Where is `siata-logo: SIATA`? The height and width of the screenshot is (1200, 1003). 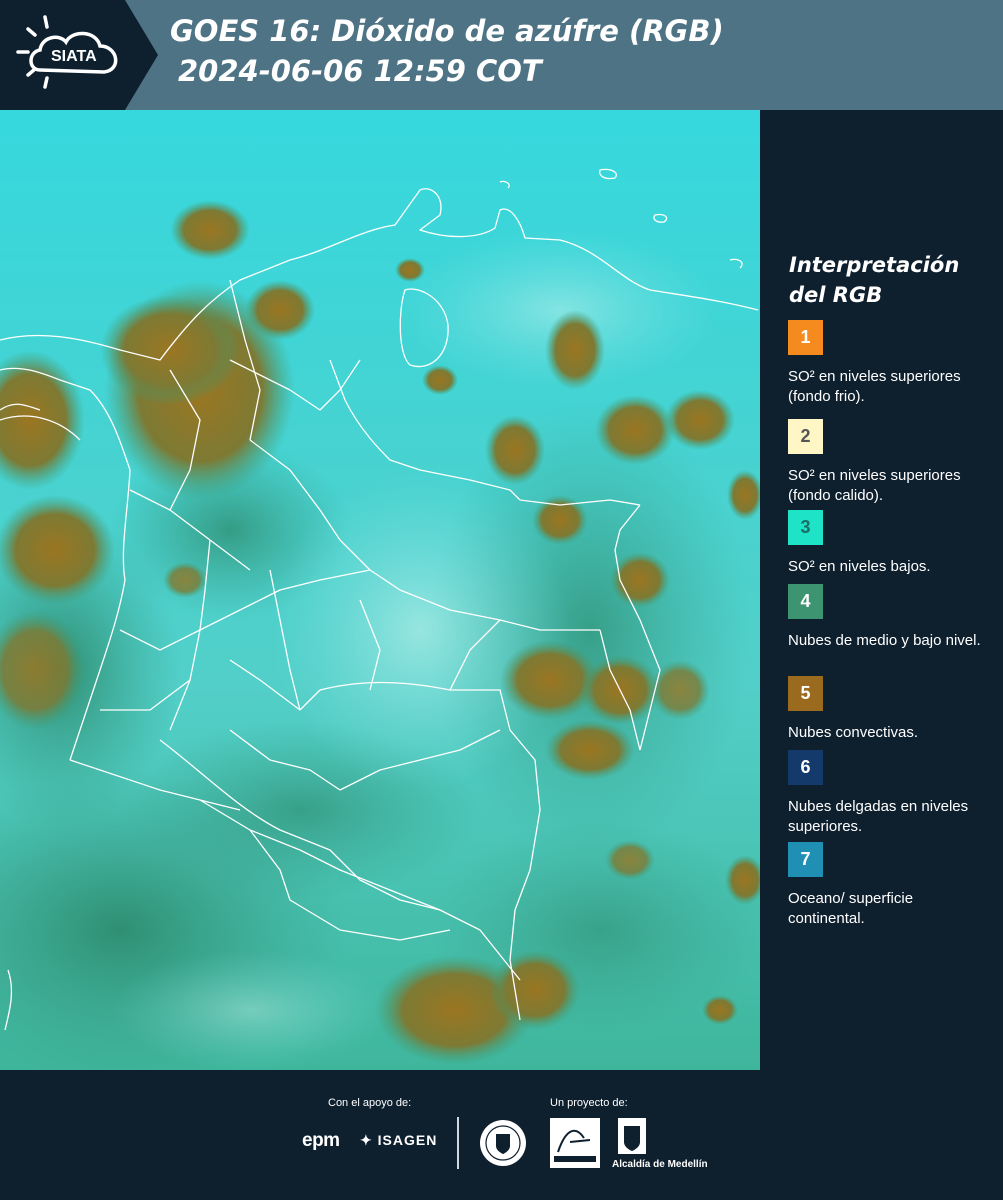 siata-logo: SIATA is located at coordinates (80, 55).